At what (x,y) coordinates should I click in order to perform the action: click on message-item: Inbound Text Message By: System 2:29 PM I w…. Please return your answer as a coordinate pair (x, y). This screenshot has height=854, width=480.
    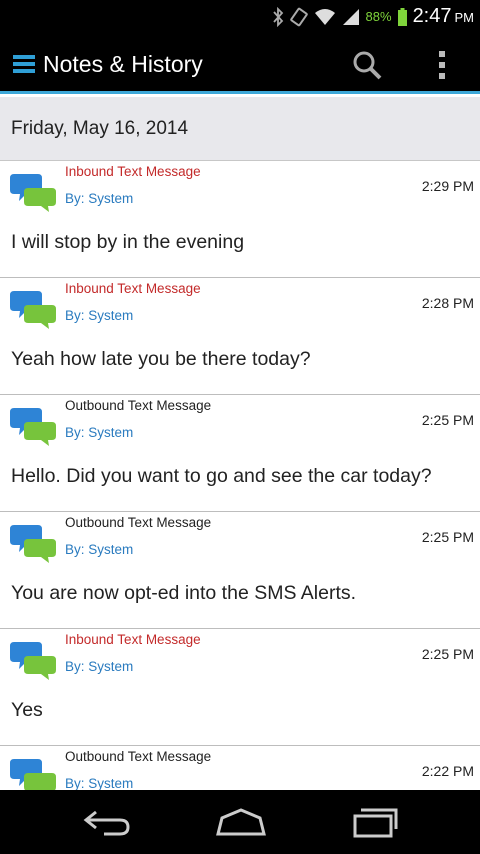
    Looking at the image, I should click on (240, 219).